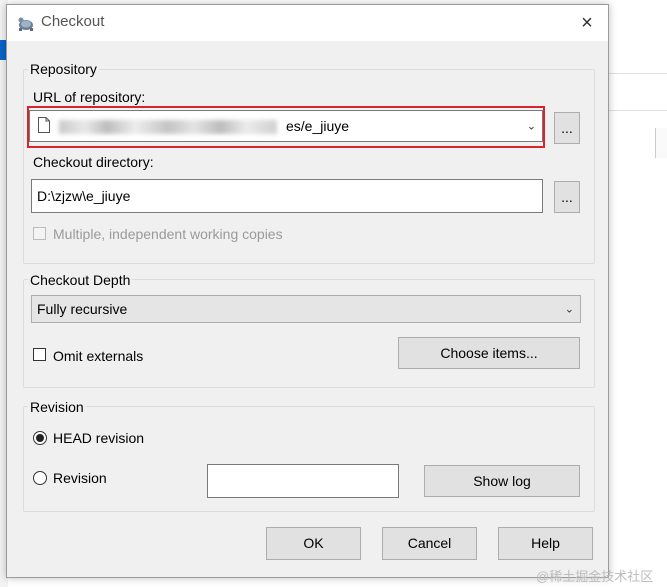  I want to click on specific-revision-radio, so click(40, 478).